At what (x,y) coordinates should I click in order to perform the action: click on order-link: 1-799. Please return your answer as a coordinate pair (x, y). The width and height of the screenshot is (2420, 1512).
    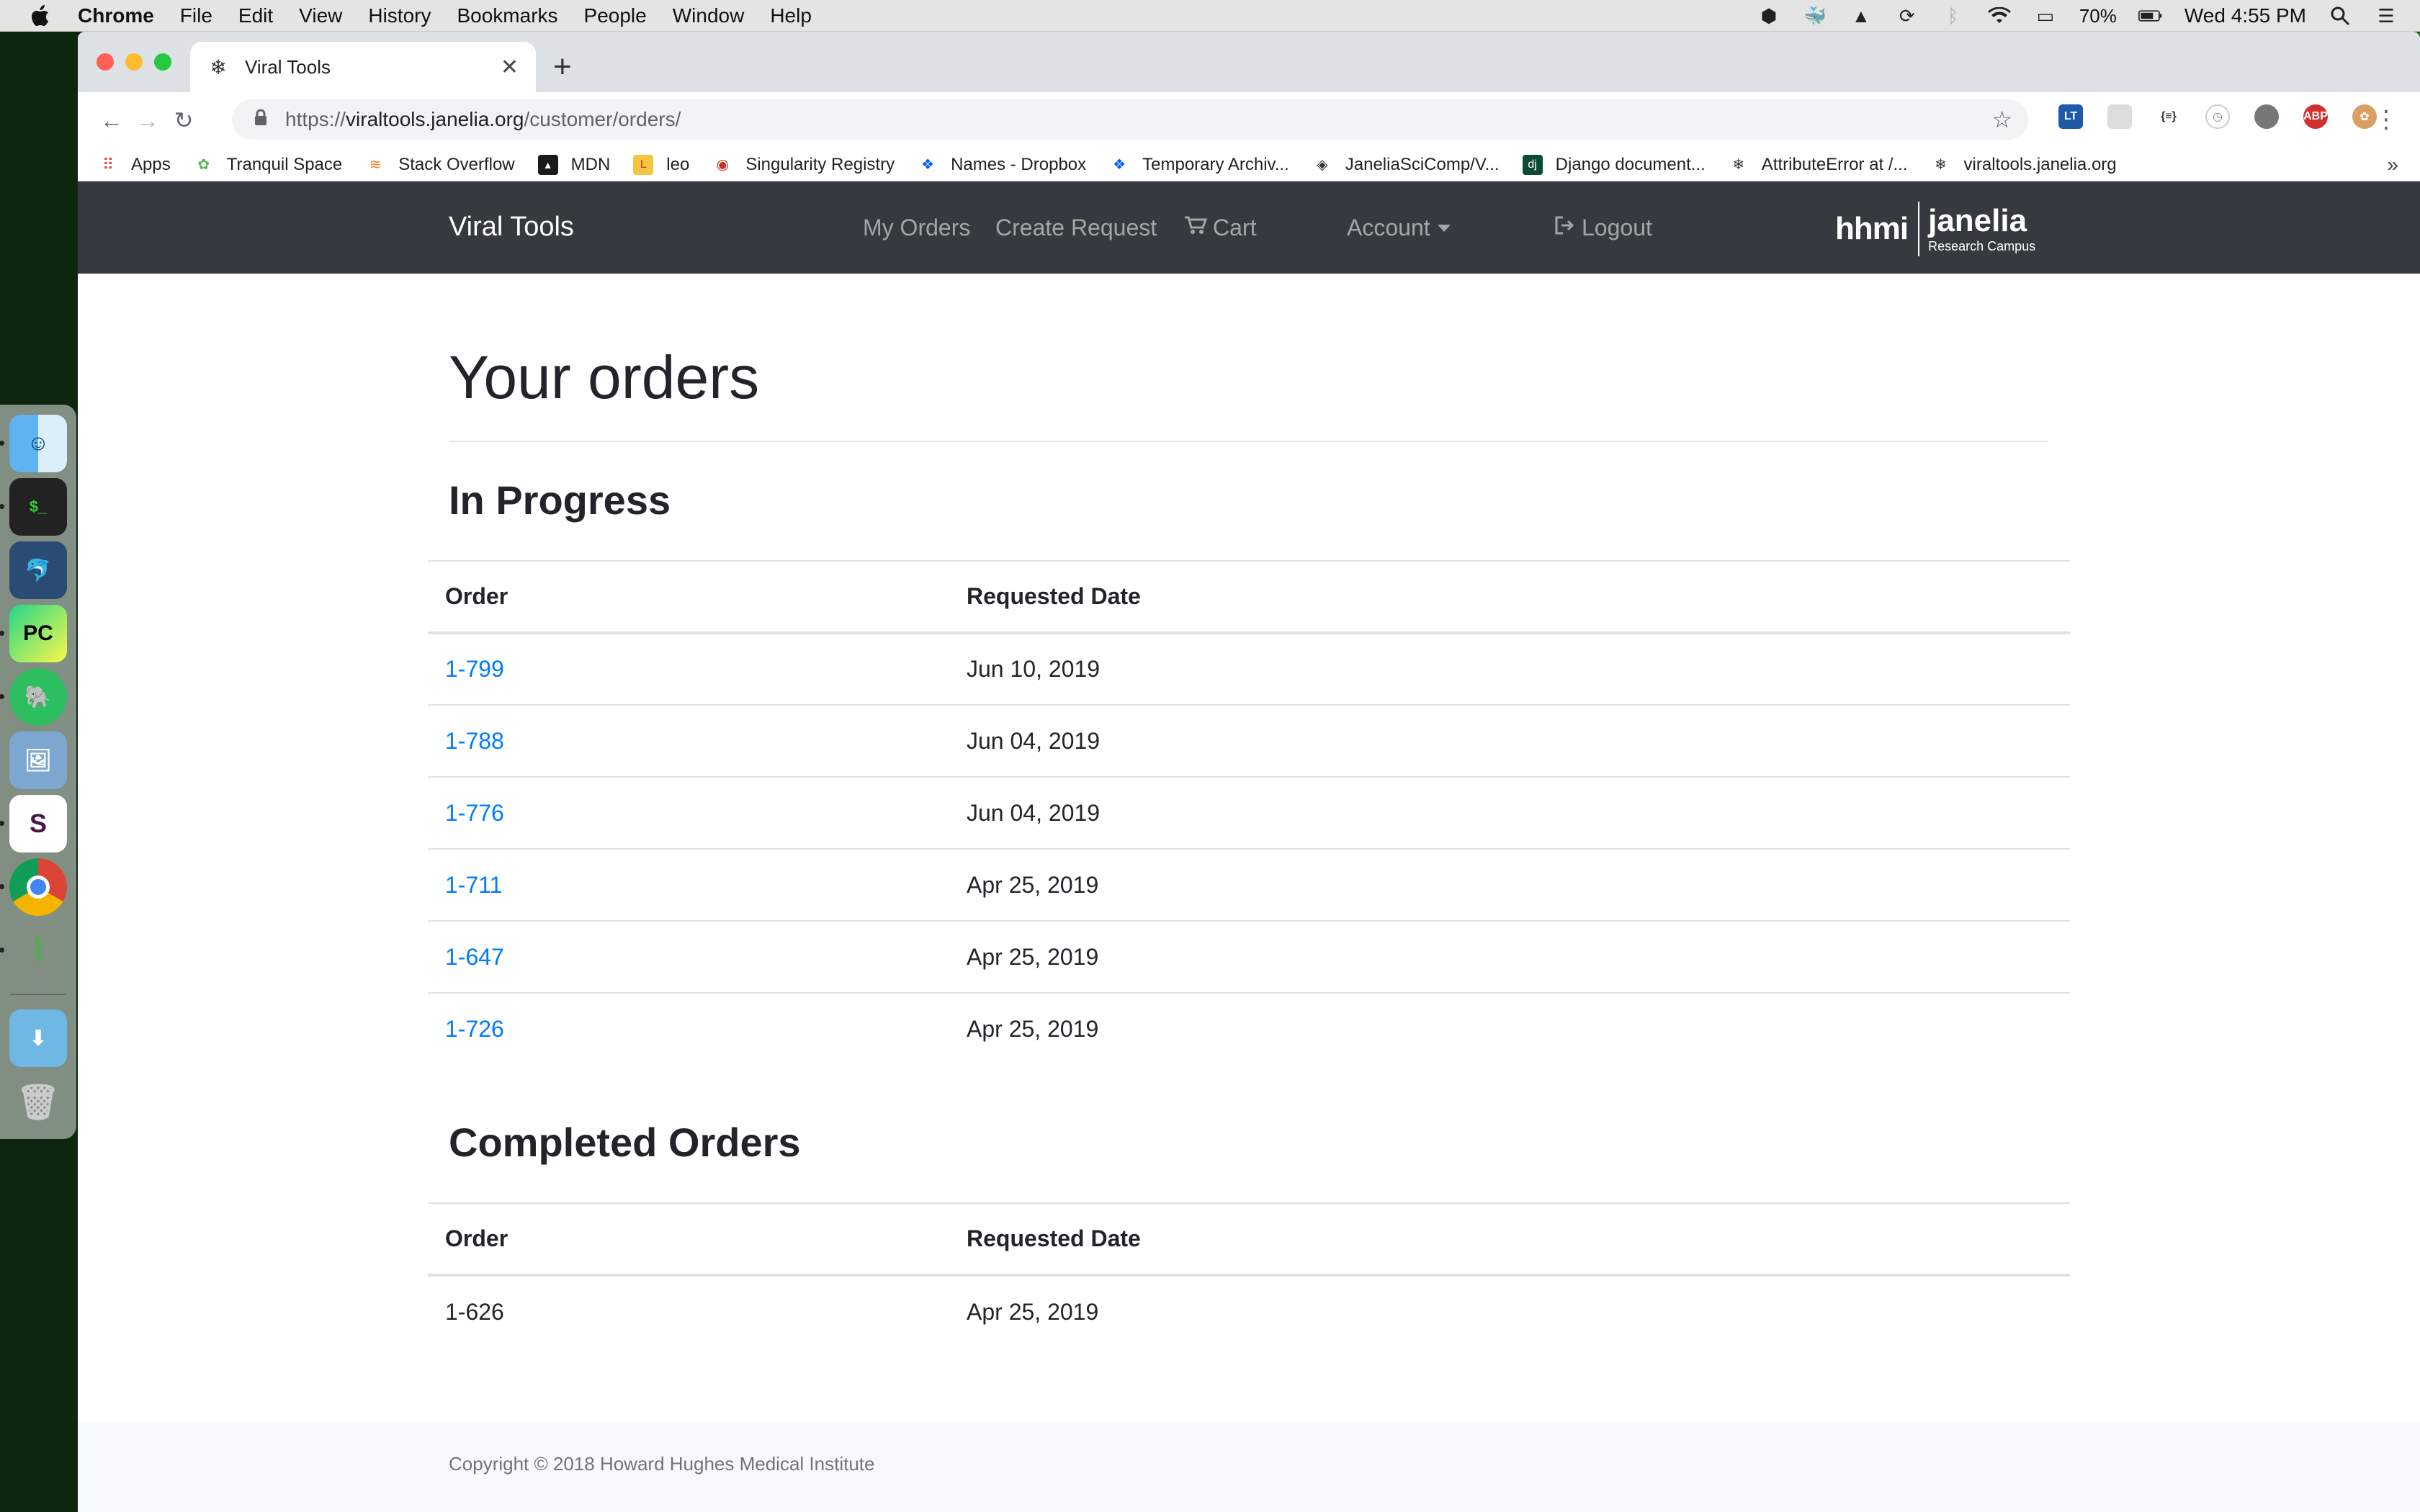
    Looking at the image, I should click on (474, 669).